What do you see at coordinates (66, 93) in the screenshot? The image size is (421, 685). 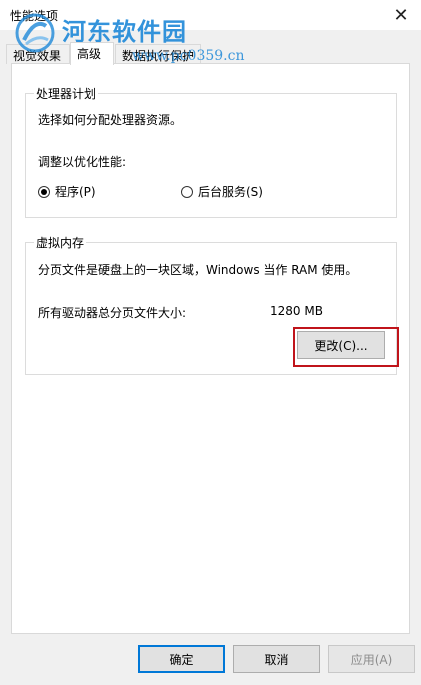 I see `processor-group-title: 处理器计划` at bounding box center [66, 93].